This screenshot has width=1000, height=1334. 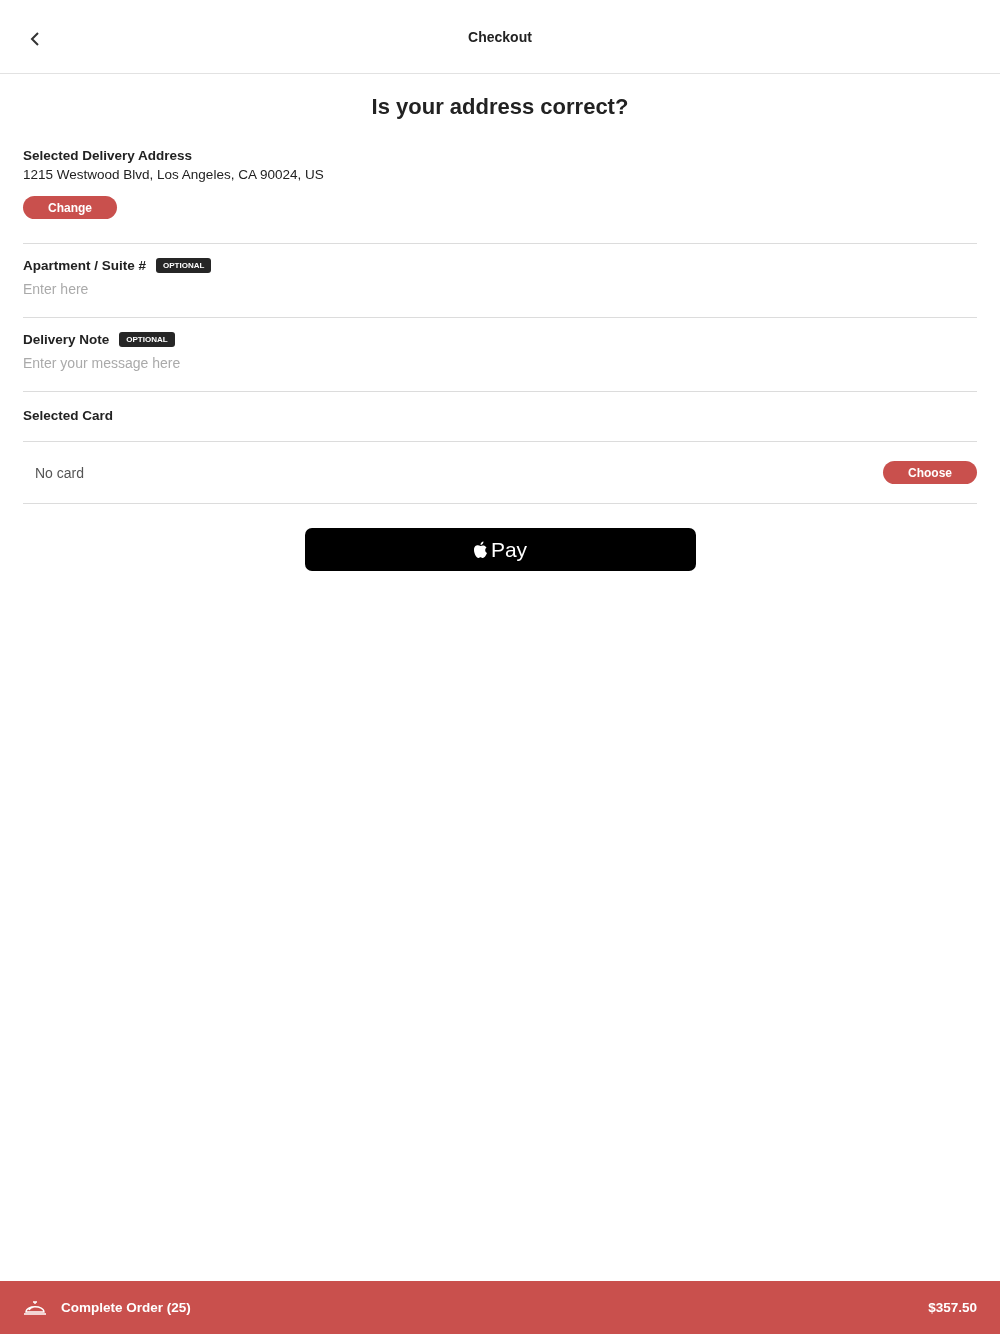 What do you see at coordinates (500, 1307) in the screenshot?
I see `complete-order-bar: Complete Order (25) $357.50` at bounding box center [500, 1307].